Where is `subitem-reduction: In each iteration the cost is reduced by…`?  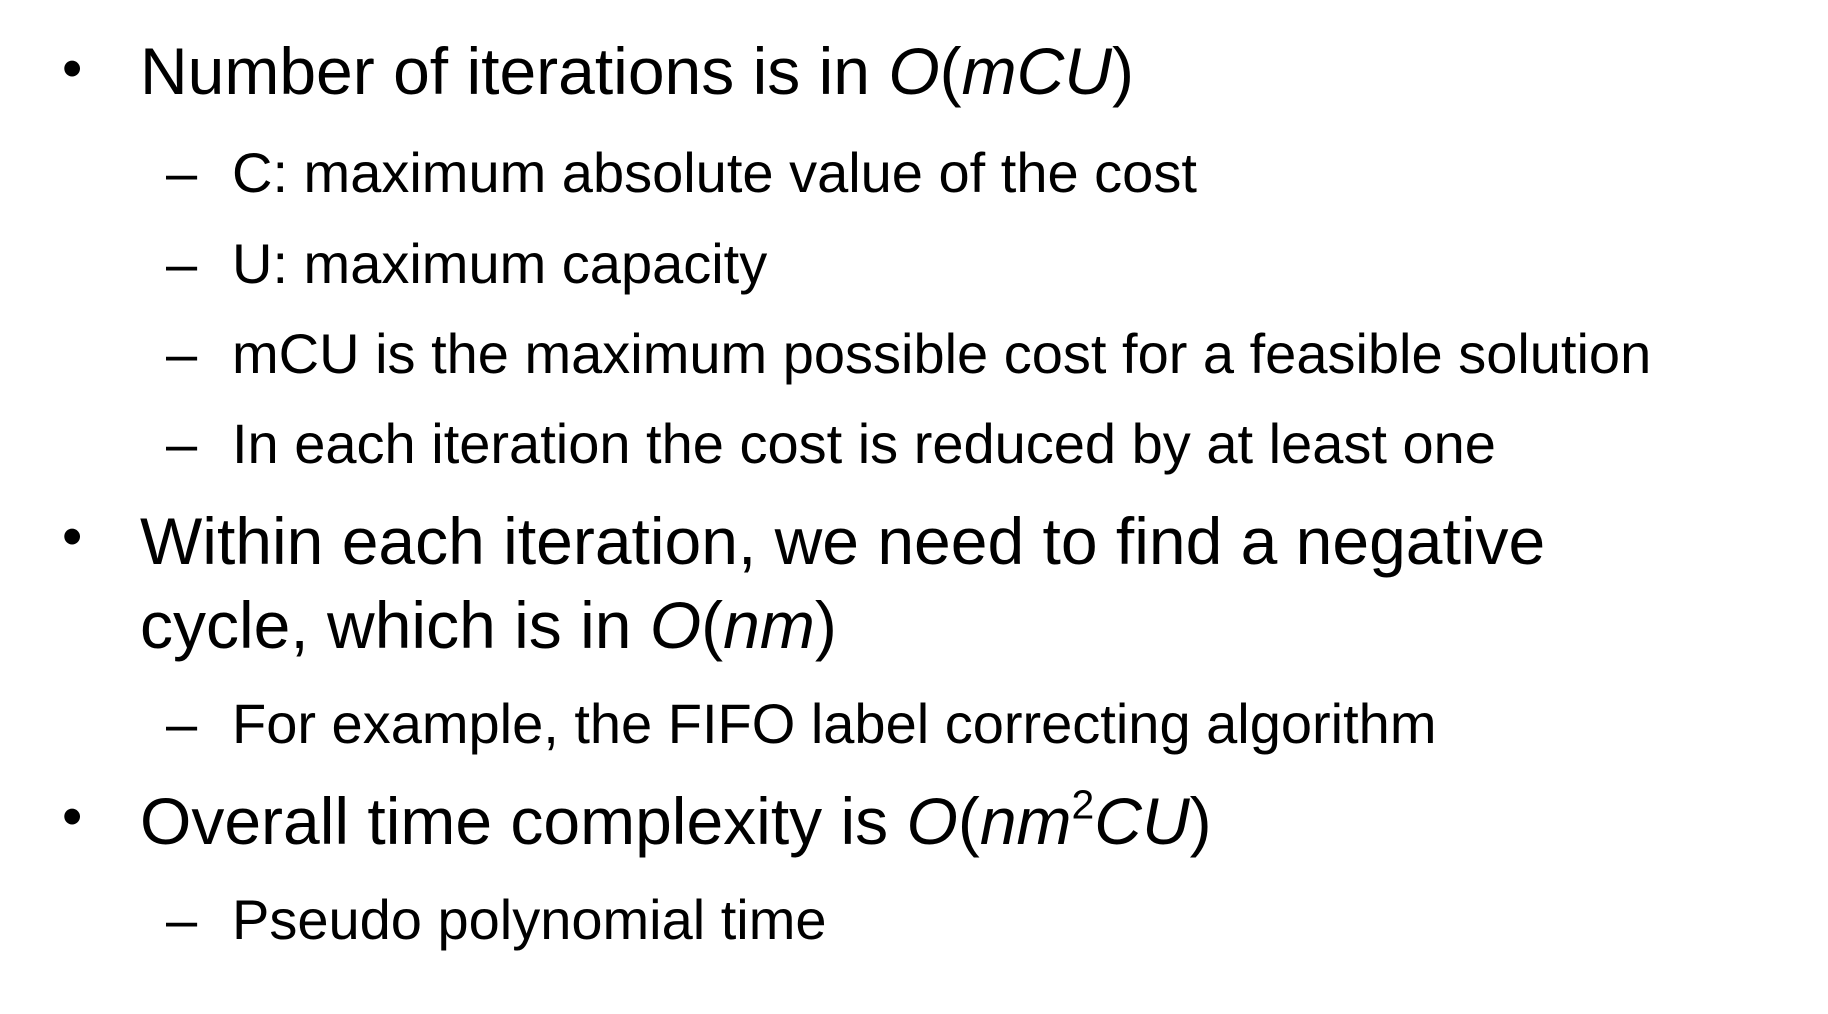 subitem-reduction: In each iteration the cost is reduced by… is located at coordinates (864, 443).